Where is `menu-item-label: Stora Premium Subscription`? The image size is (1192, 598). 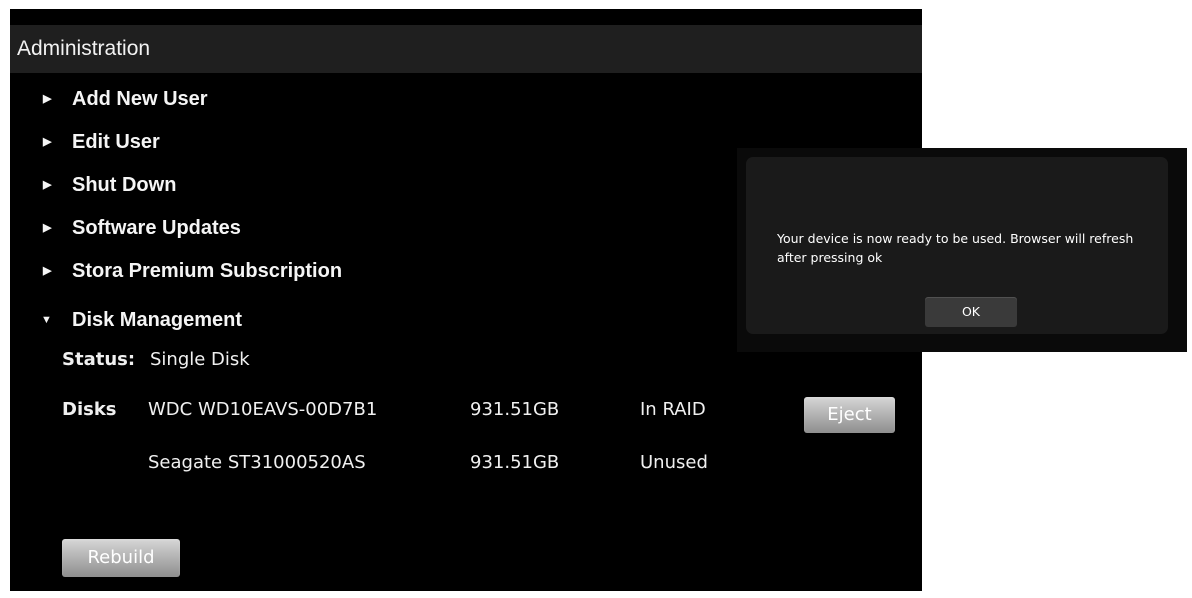
menu-item-label: Stora Premium Subscription is located at coordinates (207, 271).